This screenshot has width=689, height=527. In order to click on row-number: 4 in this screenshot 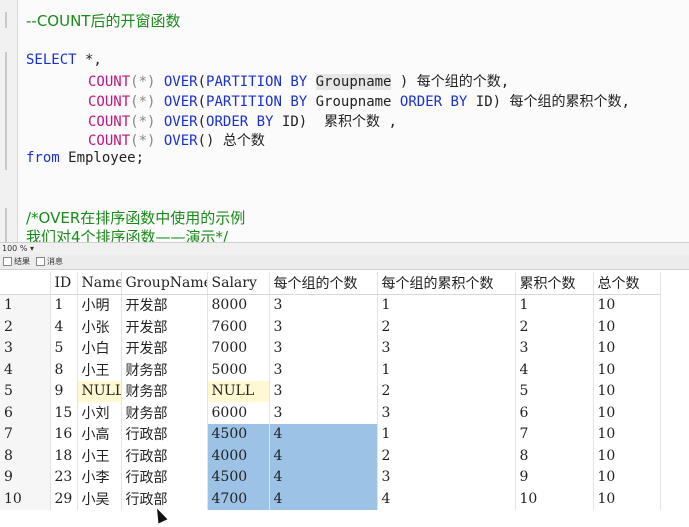, I will do `click(25, 370)`.